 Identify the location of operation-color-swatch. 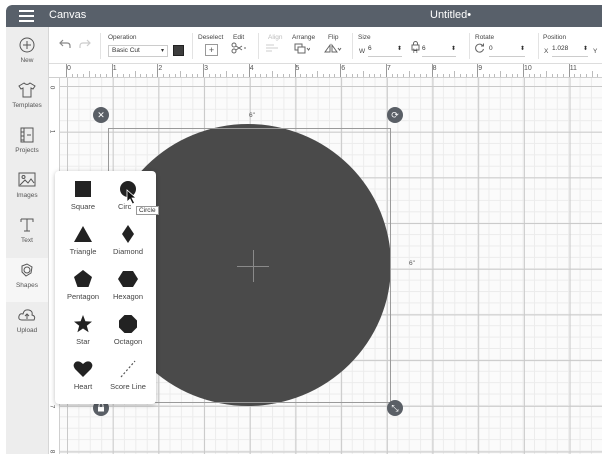
(178, 50).